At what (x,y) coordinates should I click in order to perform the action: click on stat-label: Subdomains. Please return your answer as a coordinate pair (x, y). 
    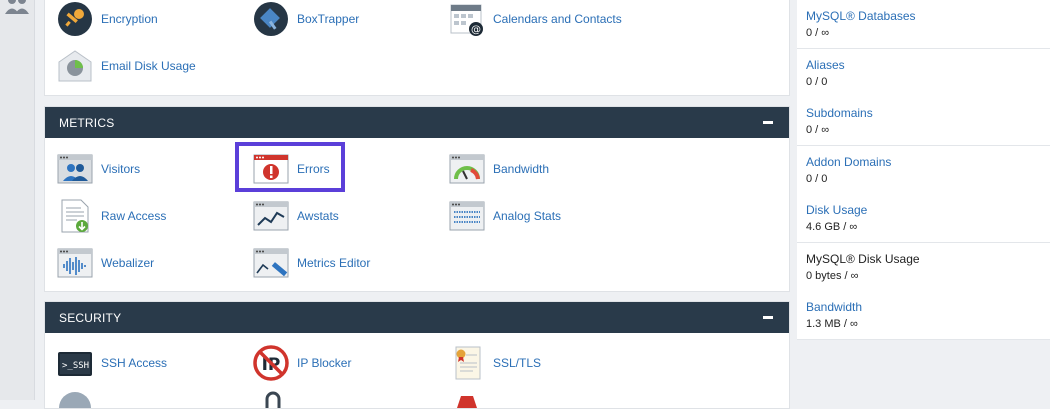
    Looking at the image, I should click on (839, 113).